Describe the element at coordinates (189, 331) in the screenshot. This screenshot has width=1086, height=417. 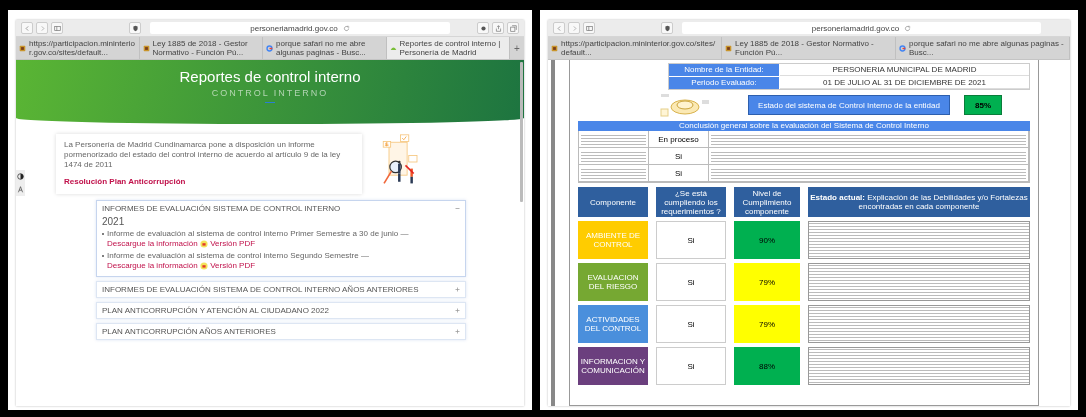
I see `accordion-header: PLAN ANTICORRUPCIÓN AÑOS ANTERIORES` at that location.